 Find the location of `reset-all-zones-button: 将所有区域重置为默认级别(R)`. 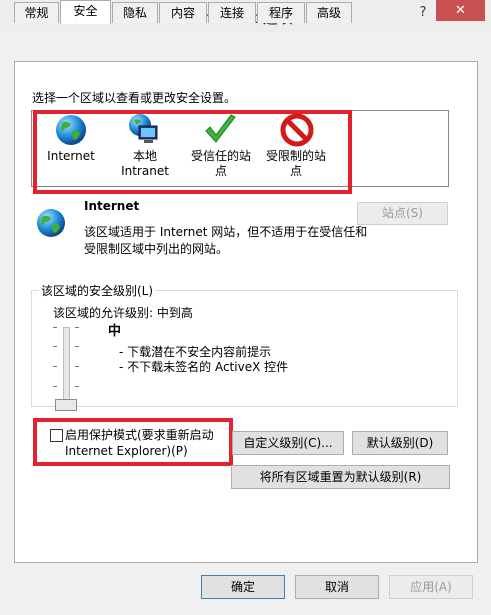

reset-all-zones-button: 将所有区域重置为默认级别(R) is located at coordinates (340, 477).